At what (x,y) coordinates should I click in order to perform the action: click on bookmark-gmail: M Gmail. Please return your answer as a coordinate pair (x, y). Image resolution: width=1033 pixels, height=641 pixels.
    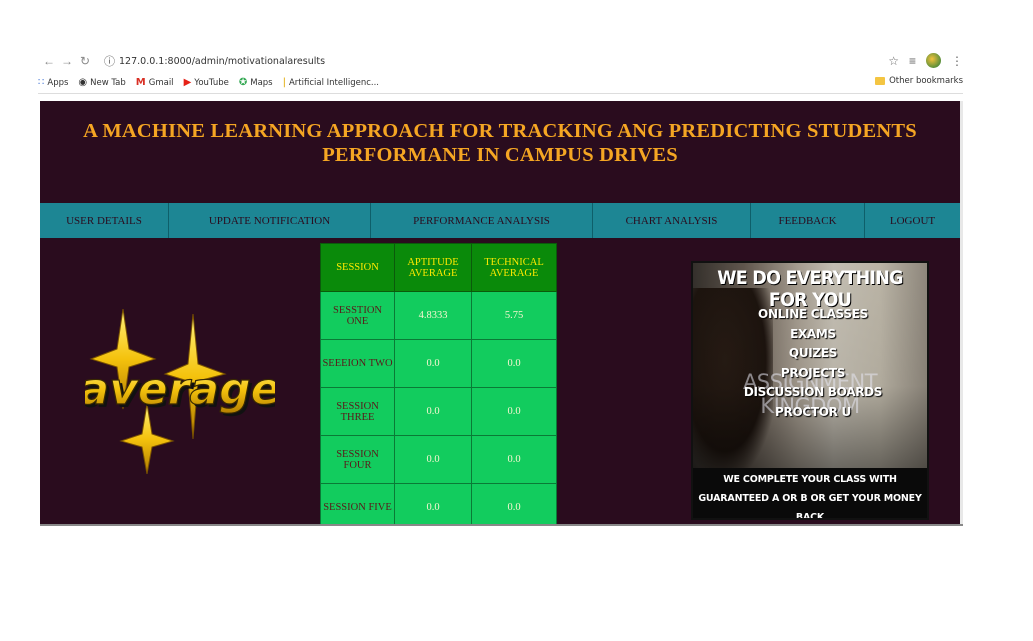
    Looking at the image, I should click on (155, 82).